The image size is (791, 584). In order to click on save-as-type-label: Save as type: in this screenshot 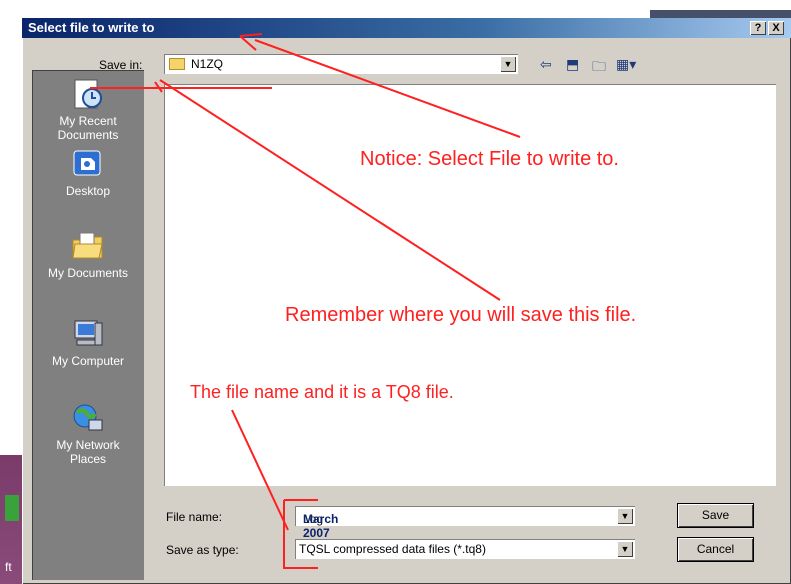, I will do `click(202, 550)`.